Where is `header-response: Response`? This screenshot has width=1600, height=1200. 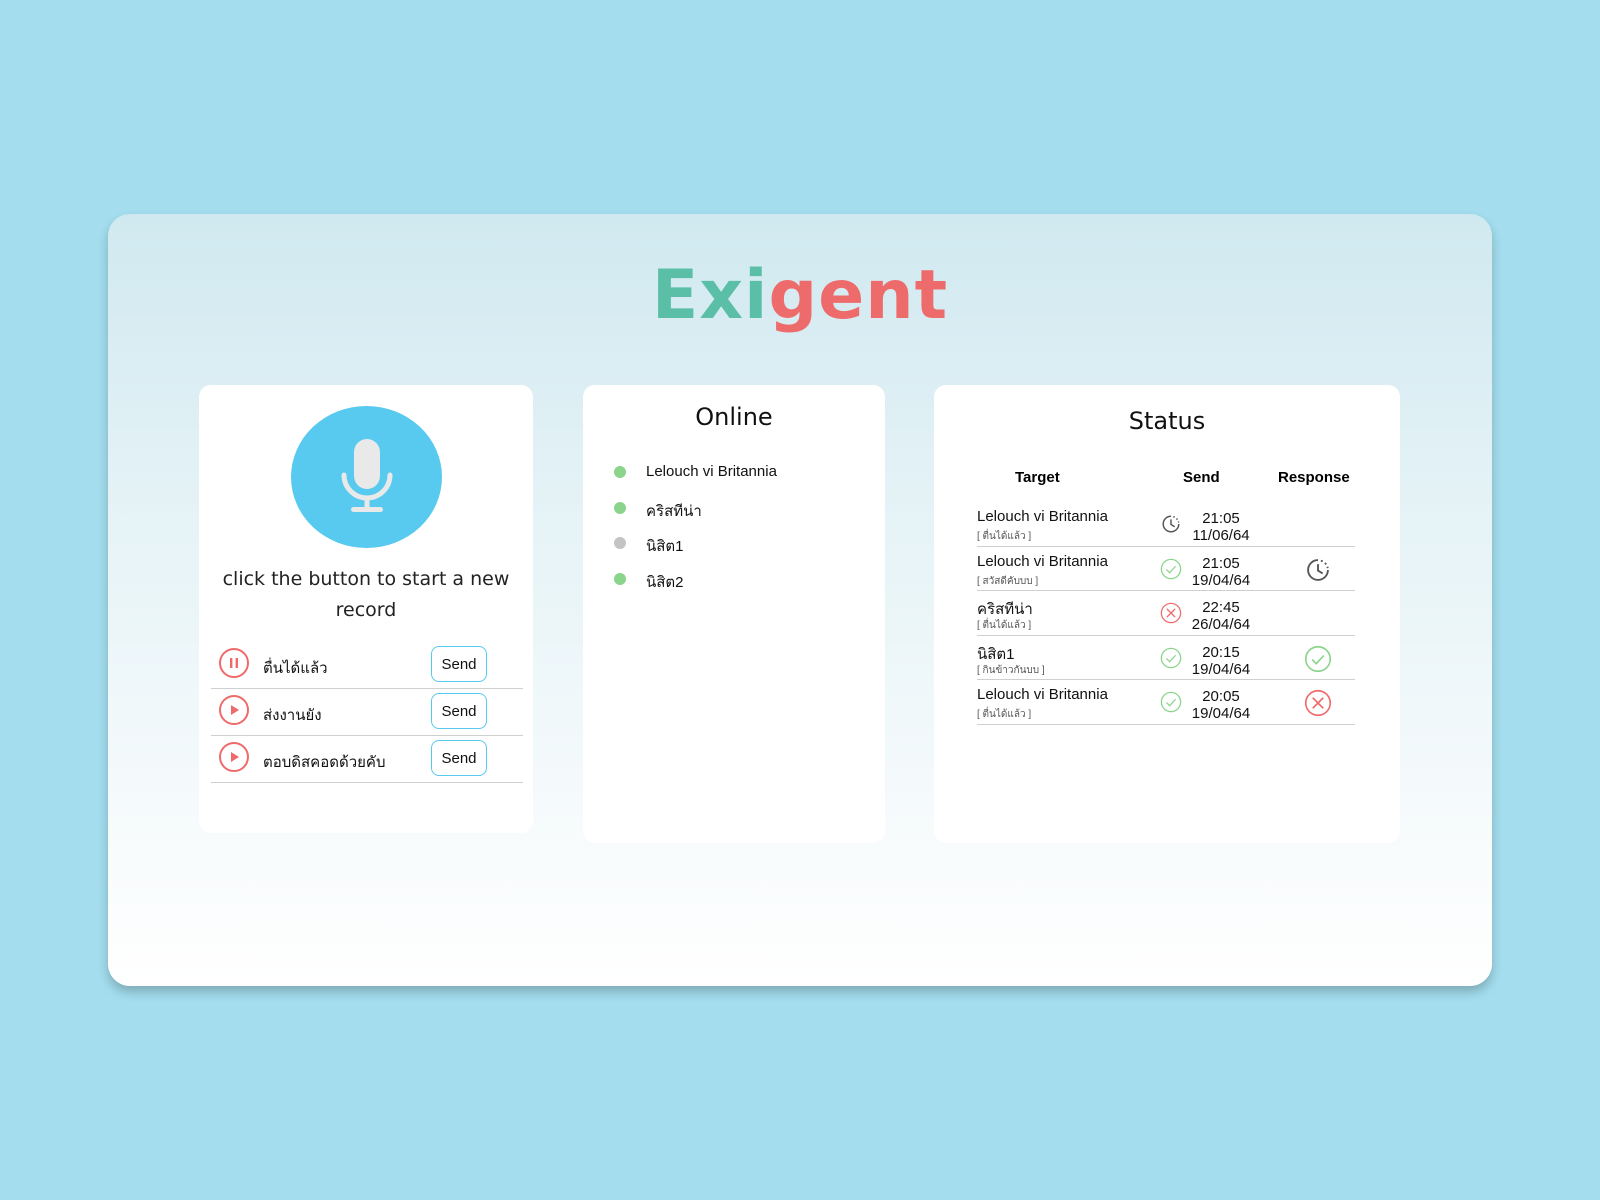
header-response: Response is located at coordinates (1314, 477).